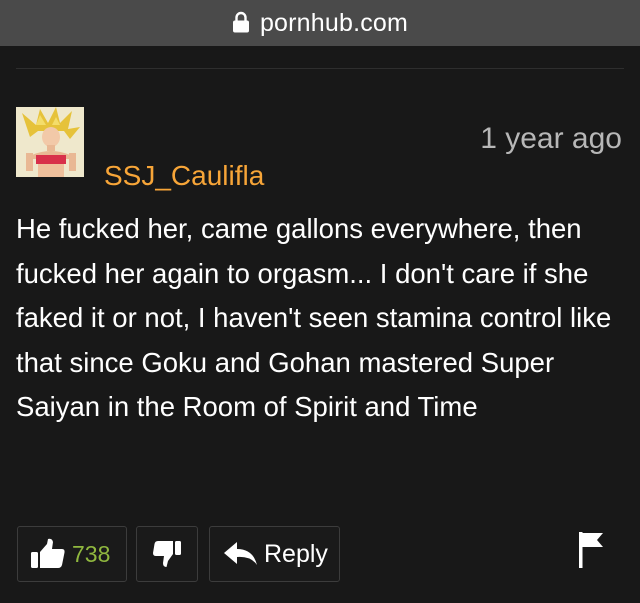  I want to click on browser-url-bar: pornhub.com, so click(320, 23).